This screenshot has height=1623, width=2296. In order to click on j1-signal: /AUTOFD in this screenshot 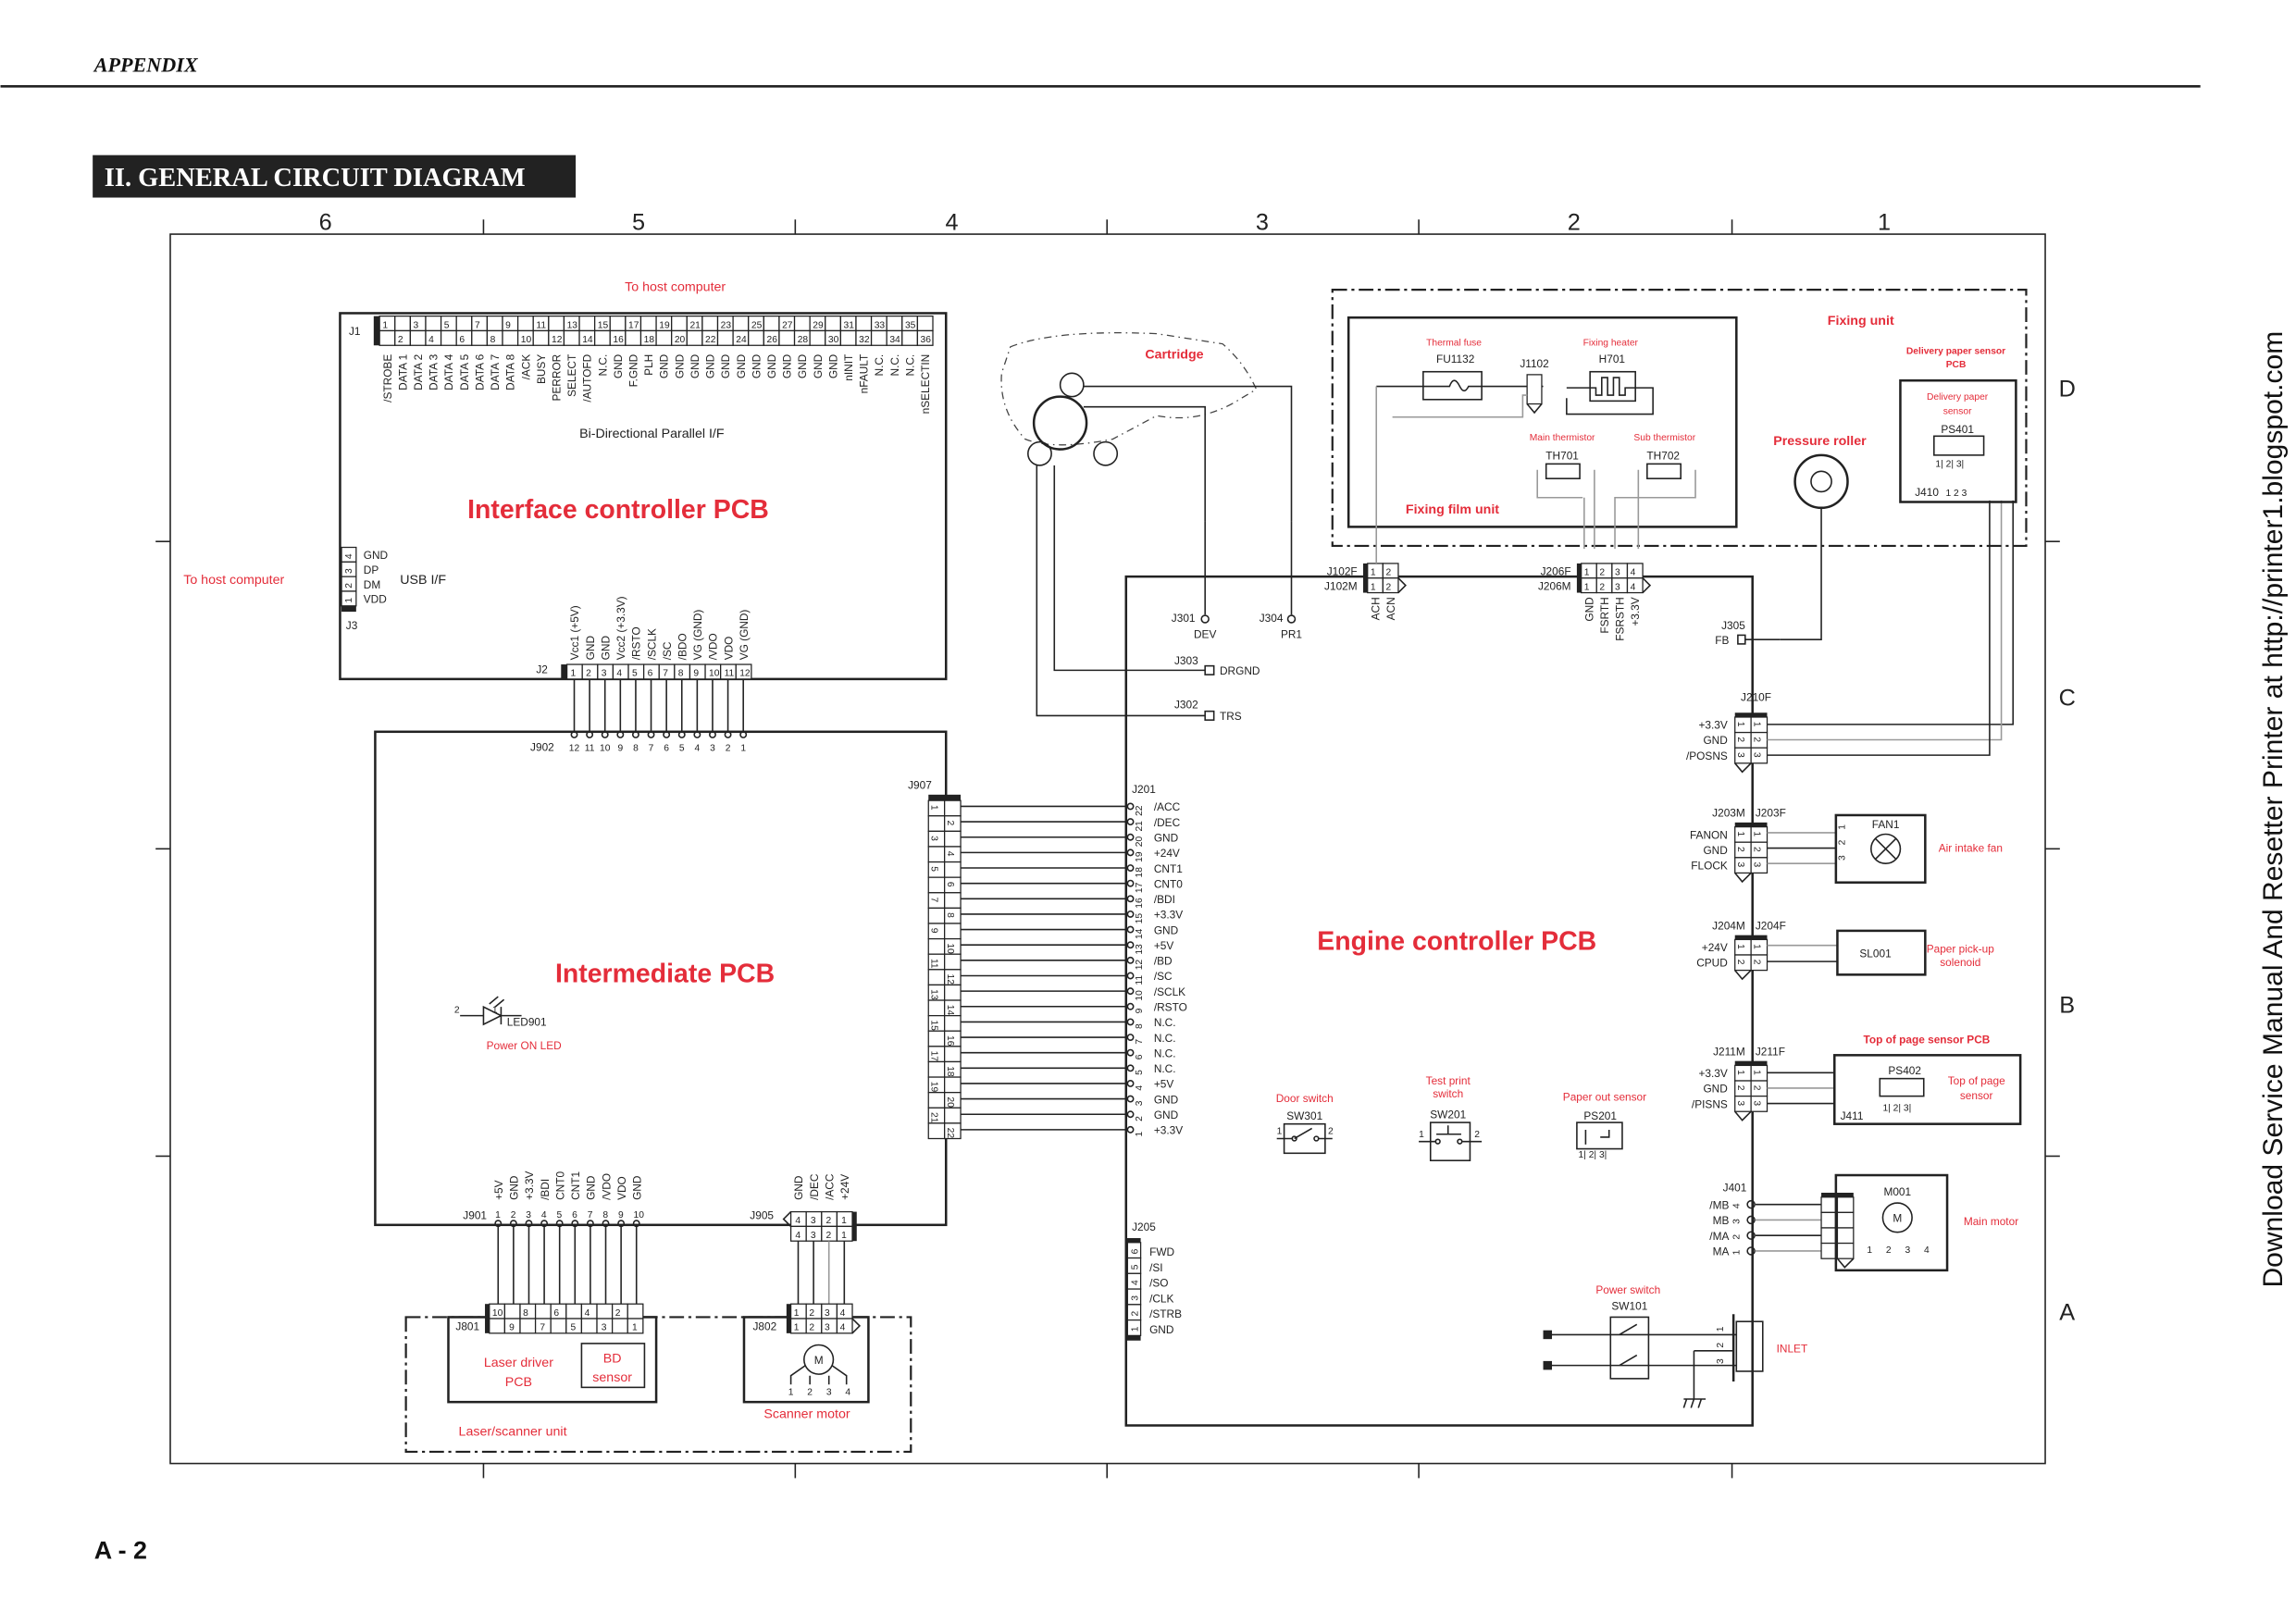, I will do `click(587, 378)`.